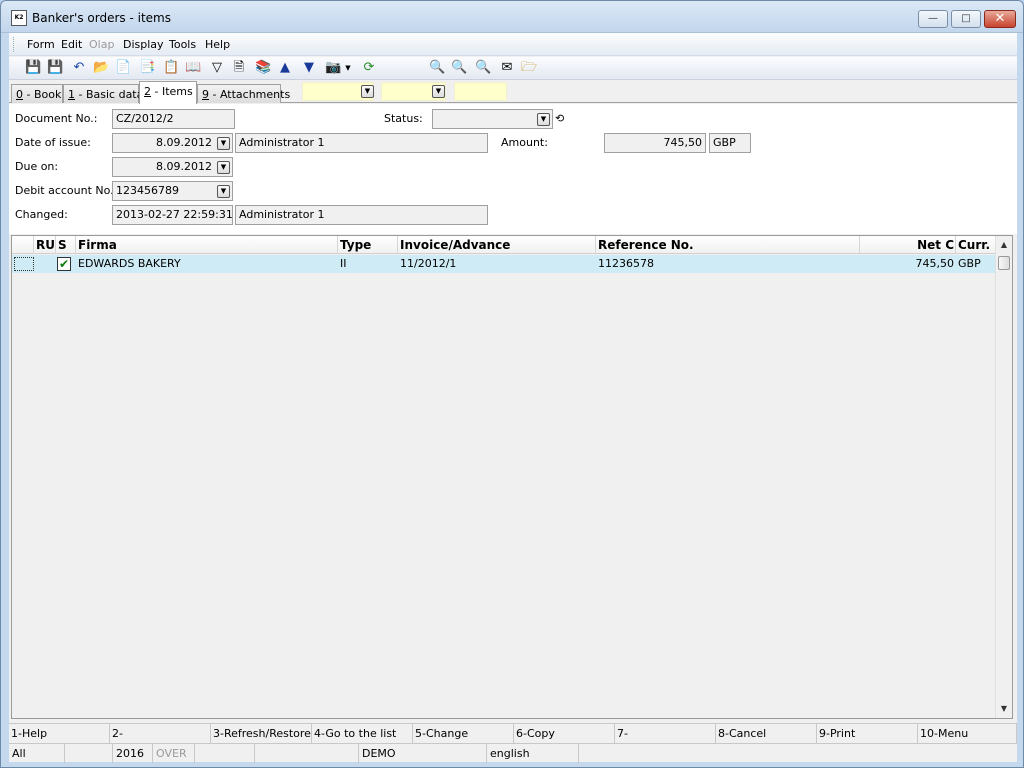 The image size is (1024, 768). What do you see at coordinates (524, 142) in the screenshot?
I see `amount-label: Amount:` at bounding box center [524, 142].